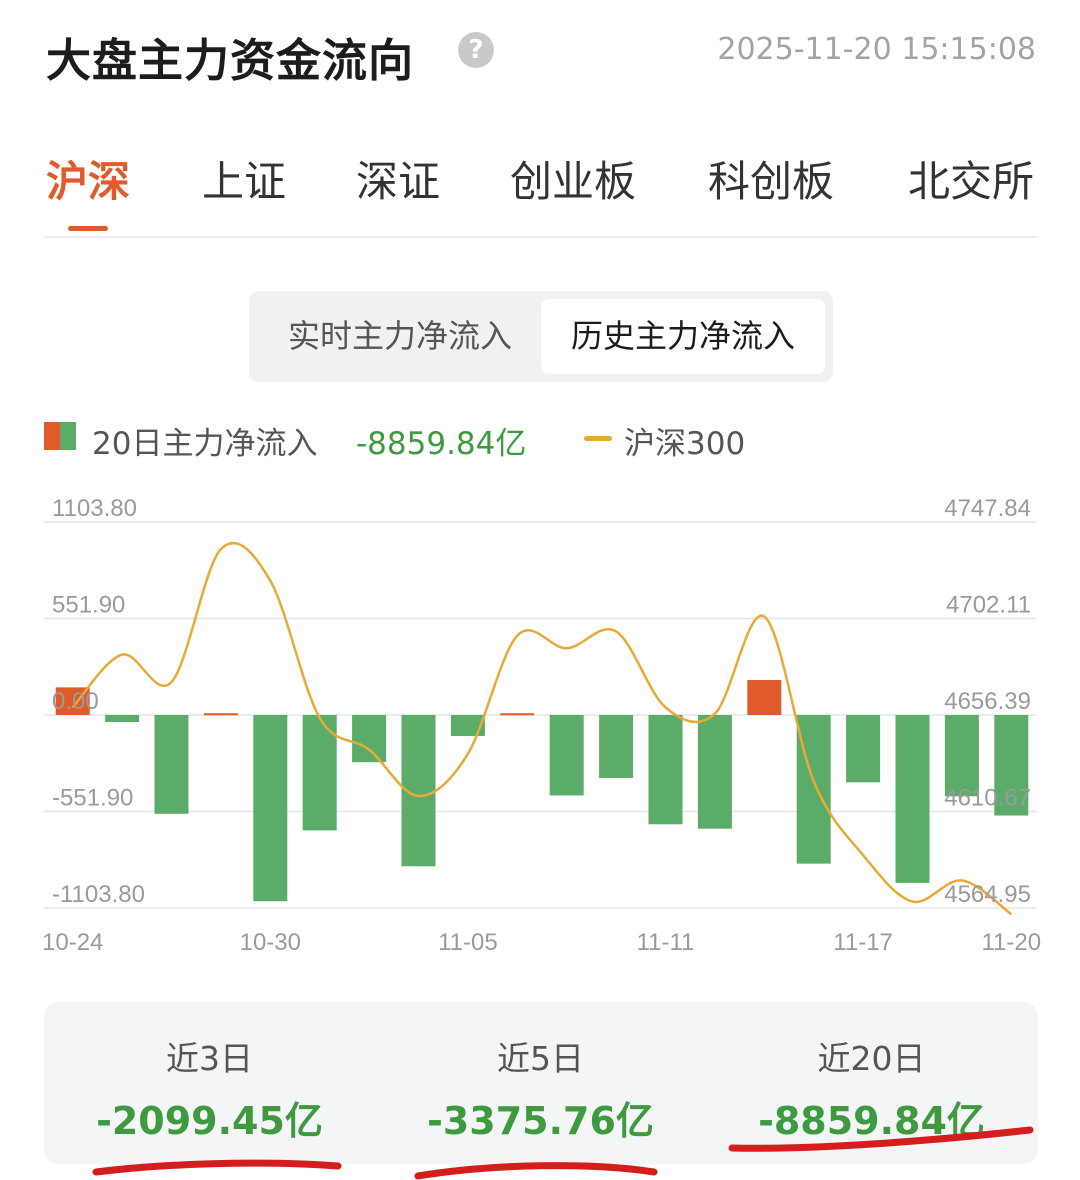  Describe the element at coordinates (476, 50) in the screenshot. I see `question-circle-icon: ?` at that location.